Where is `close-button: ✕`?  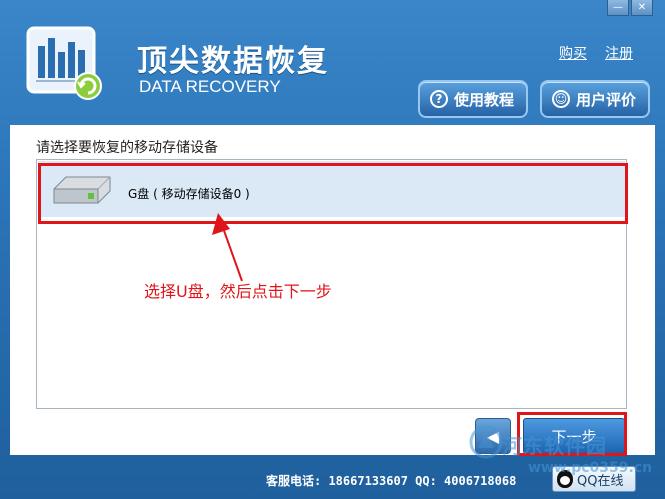 close-button: ✕ is located at coordinates (642, 8).